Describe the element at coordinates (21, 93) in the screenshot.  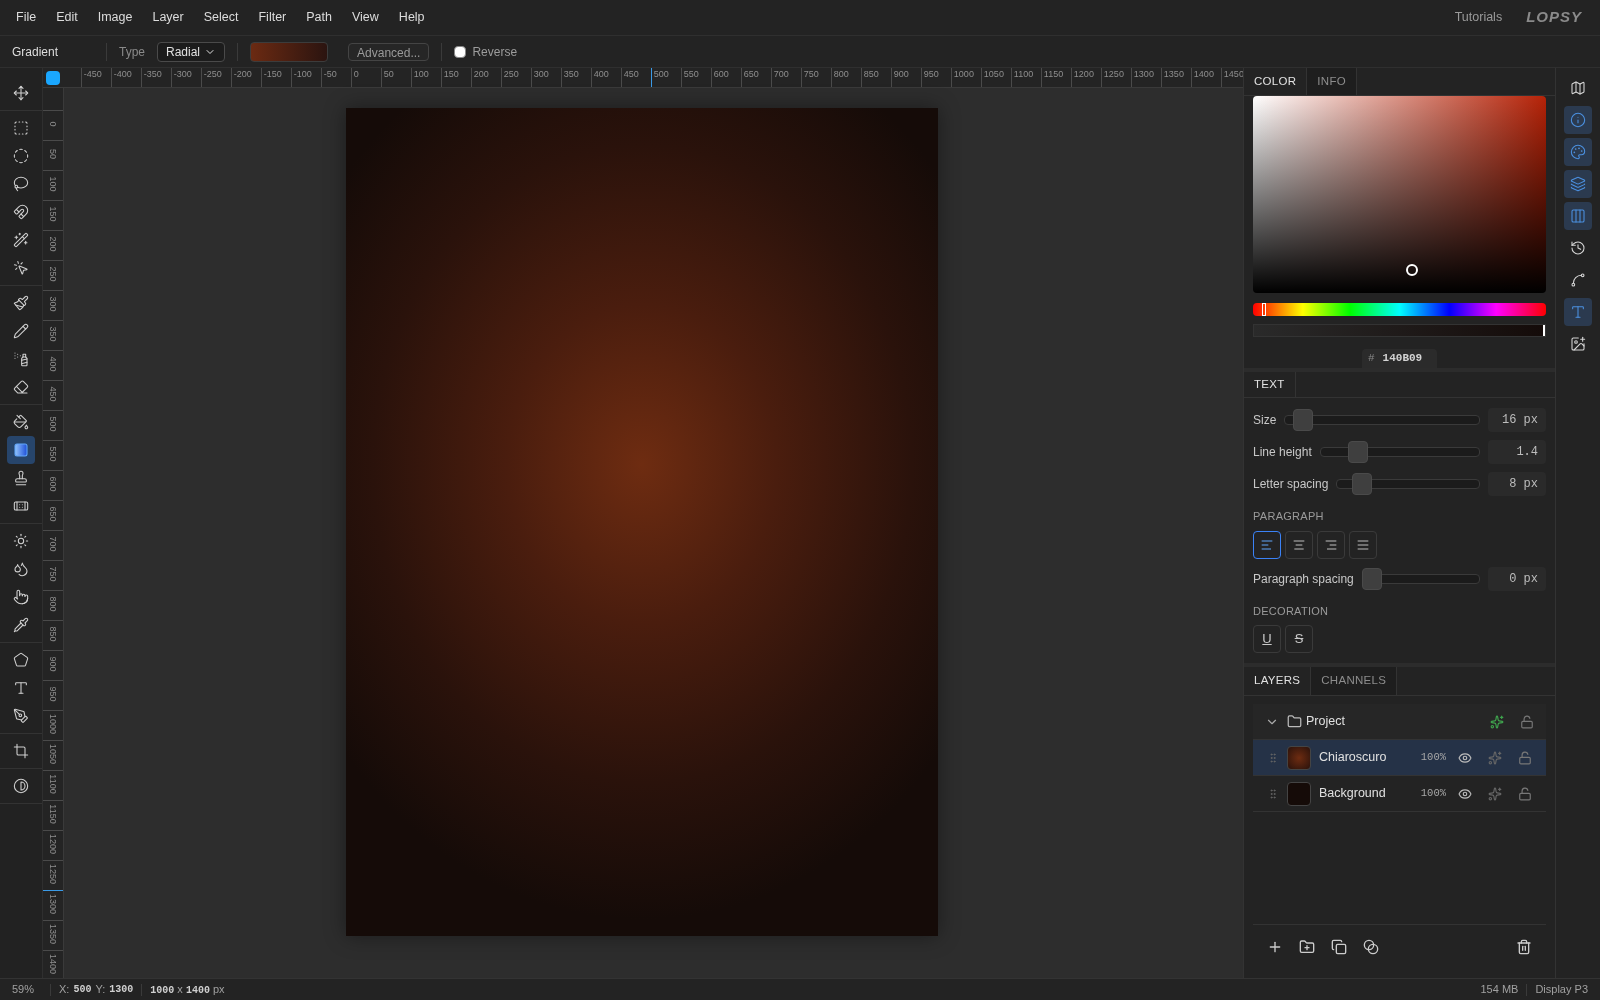
I see `move-icon` at that location.